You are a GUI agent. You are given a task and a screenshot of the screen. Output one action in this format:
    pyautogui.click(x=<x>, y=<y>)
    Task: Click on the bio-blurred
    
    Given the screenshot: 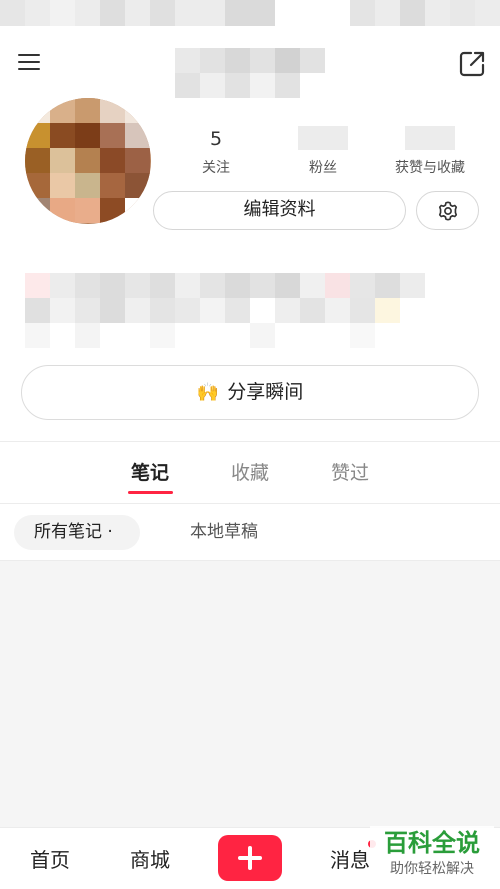 What is the action you would take?
    pyautogui.click(x=250, y=303)
    